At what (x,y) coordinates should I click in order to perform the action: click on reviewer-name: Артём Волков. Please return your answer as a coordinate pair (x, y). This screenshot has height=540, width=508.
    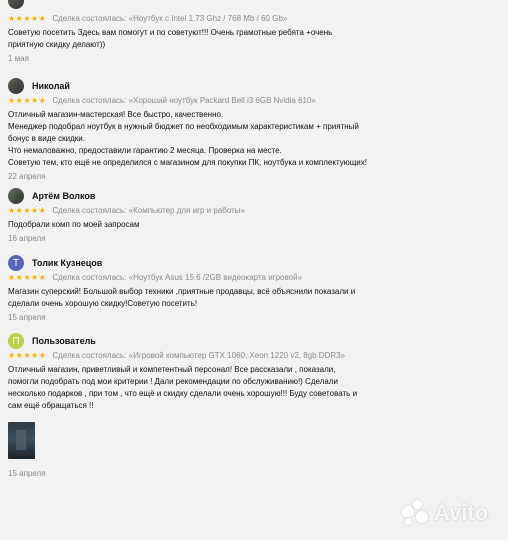
    Looking at the image, I should click on (63, 196).